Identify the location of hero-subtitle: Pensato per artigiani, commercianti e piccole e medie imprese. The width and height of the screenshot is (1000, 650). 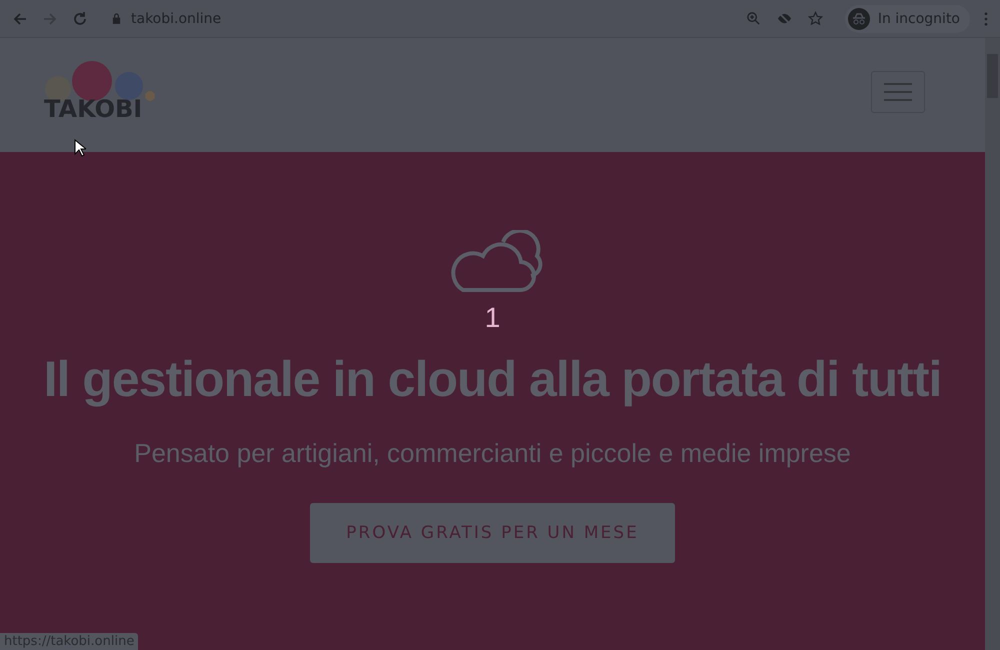
(492, 453).